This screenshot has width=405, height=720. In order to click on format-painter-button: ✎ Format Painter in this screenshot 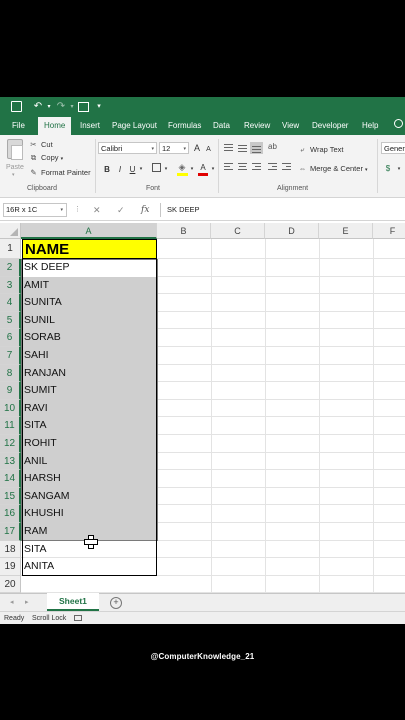, I will do `click(59, 172)`.